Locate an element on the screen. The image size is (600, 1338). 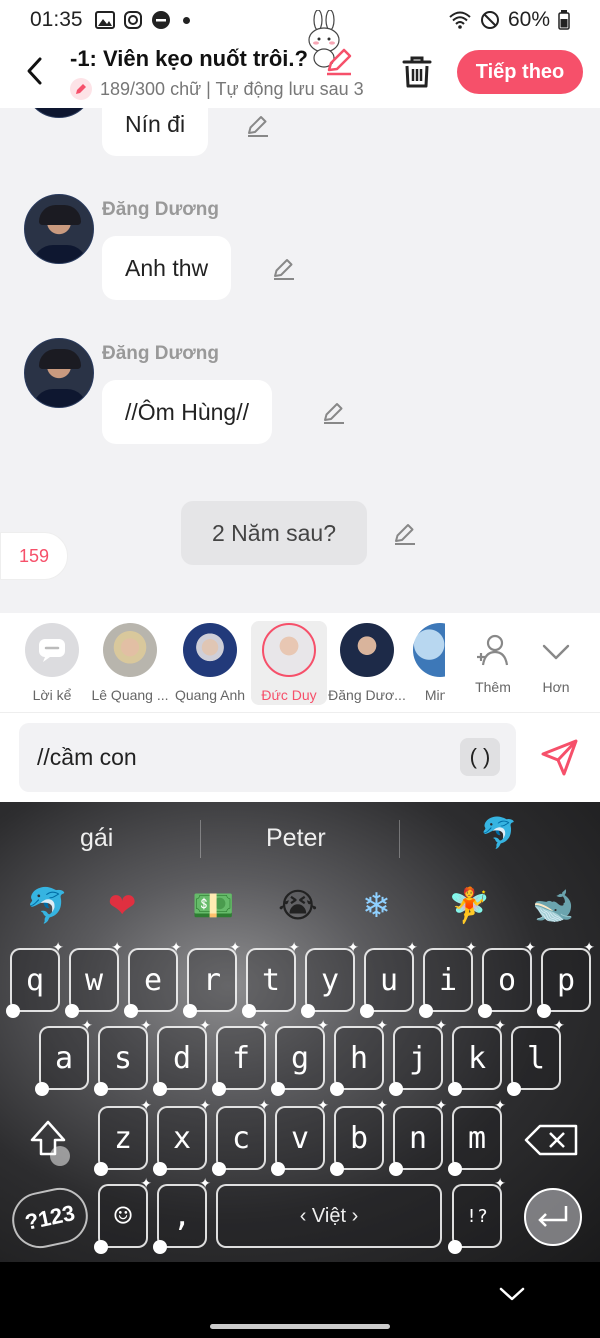
character-label: Lời kể is located at coordinates (52, 695).